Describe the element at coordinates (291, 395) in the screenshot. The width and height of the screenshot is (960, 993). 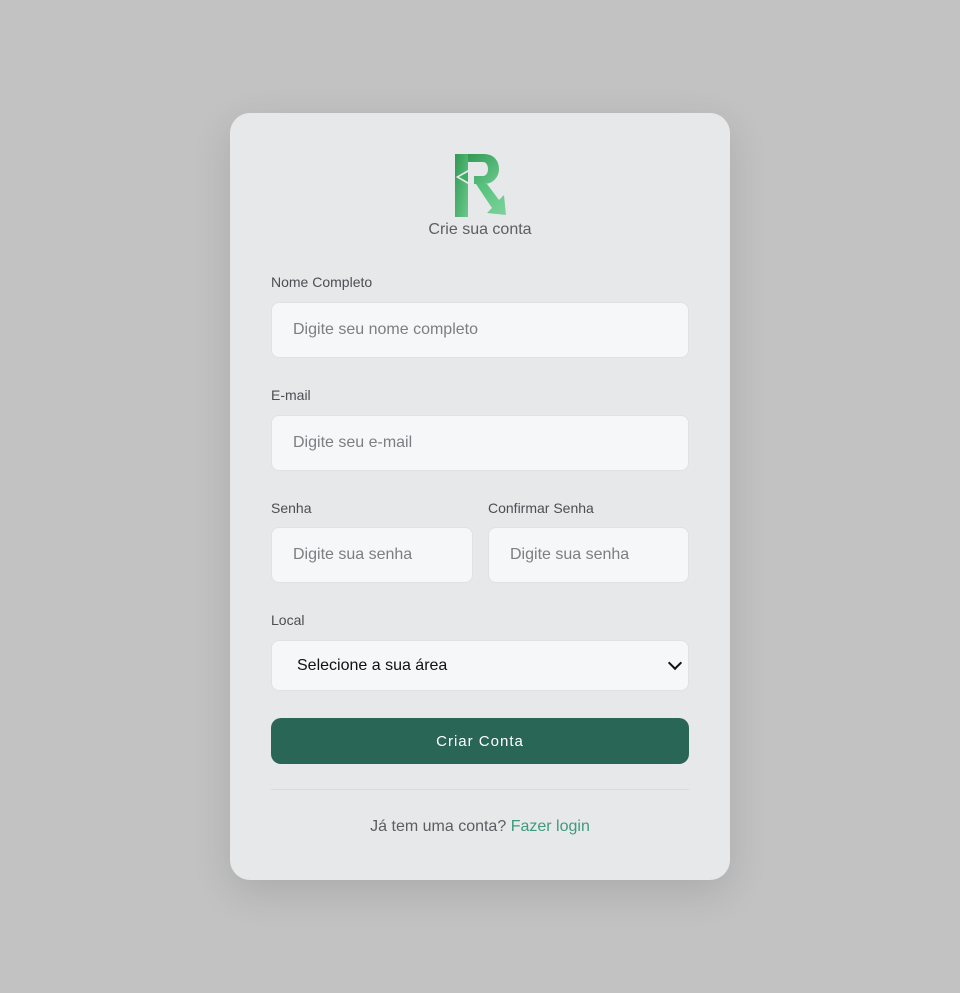
I see `email-label: E-mail` at that location.